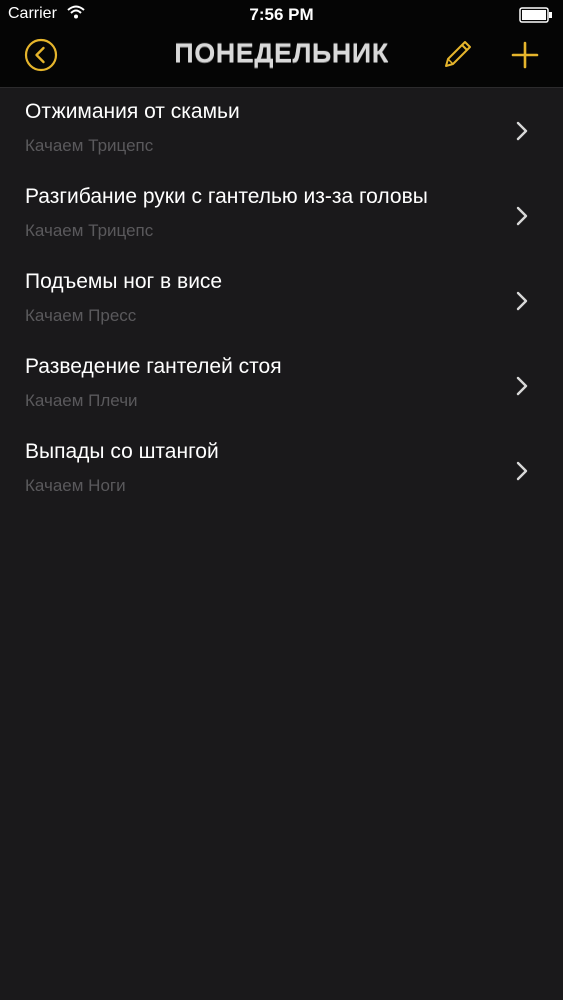 This screenshot has width=563, height=1000. What do you see at coordinates (81, 315) in the screenshot?
I see `exercise-muscle: Качаем Пресс` at bounding box center [81, 315].